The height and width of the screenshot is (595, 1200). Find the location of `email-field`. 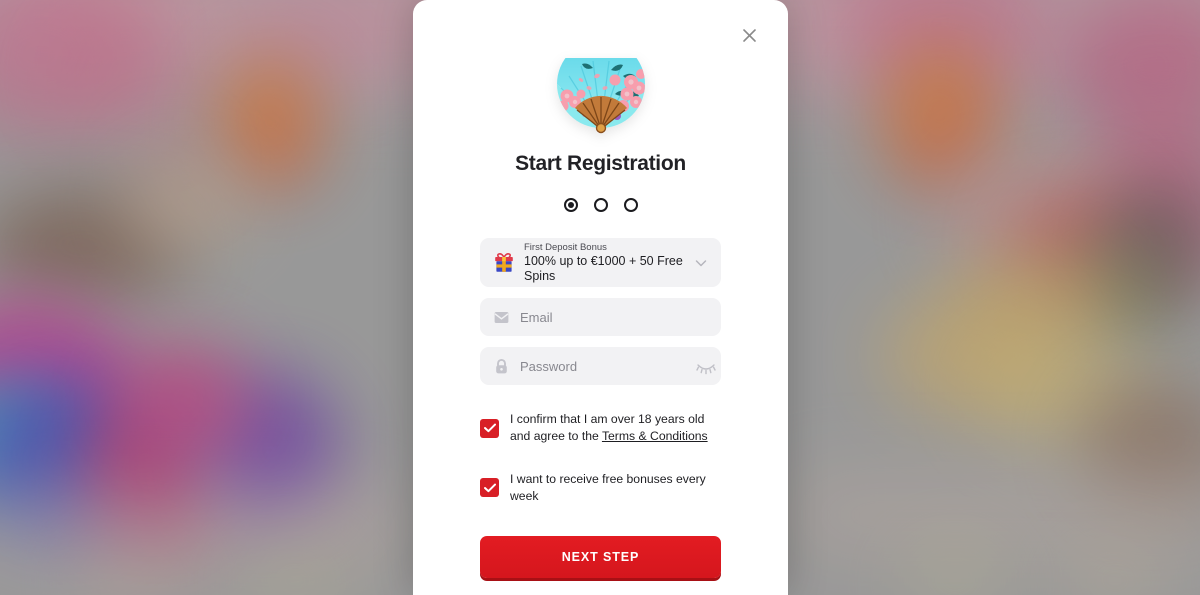

email-field is located at coordinates (600, 317).